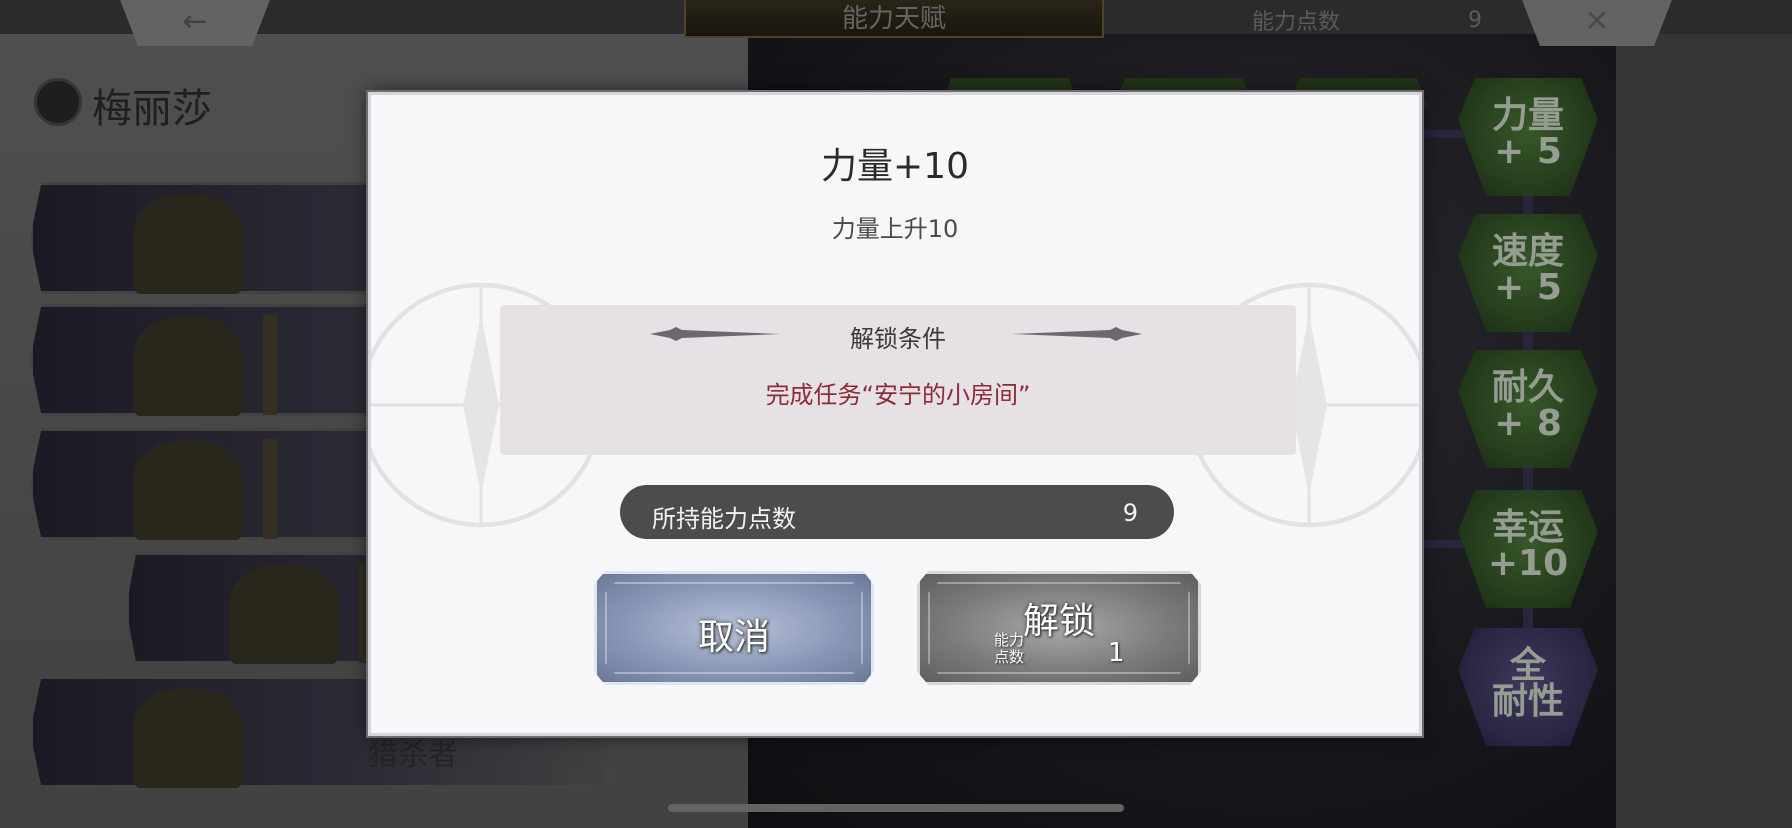 The image size is (1792, 828). Describe the element at coordinates (724, 519) in the screenshot. I see `owned-points-label: 所持能力点数` at that location.